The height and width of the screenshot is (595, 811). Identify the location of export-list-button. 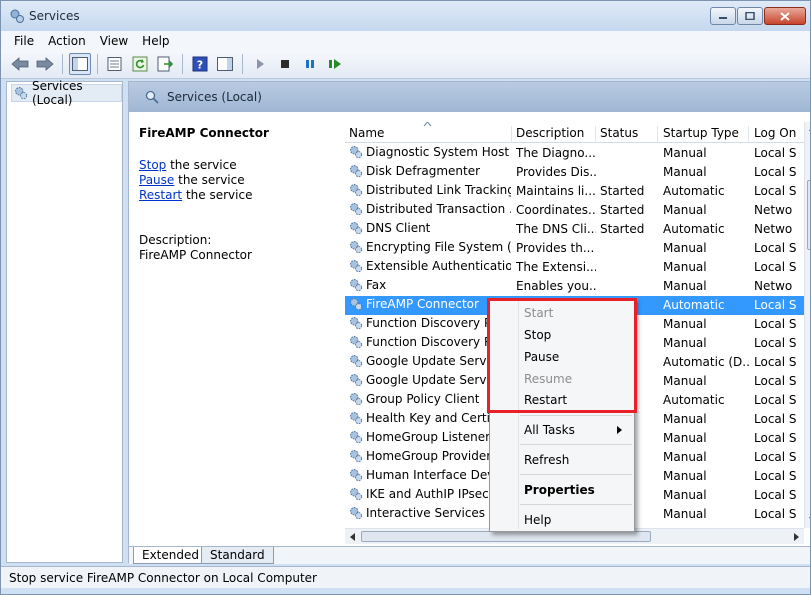
(165, 64).